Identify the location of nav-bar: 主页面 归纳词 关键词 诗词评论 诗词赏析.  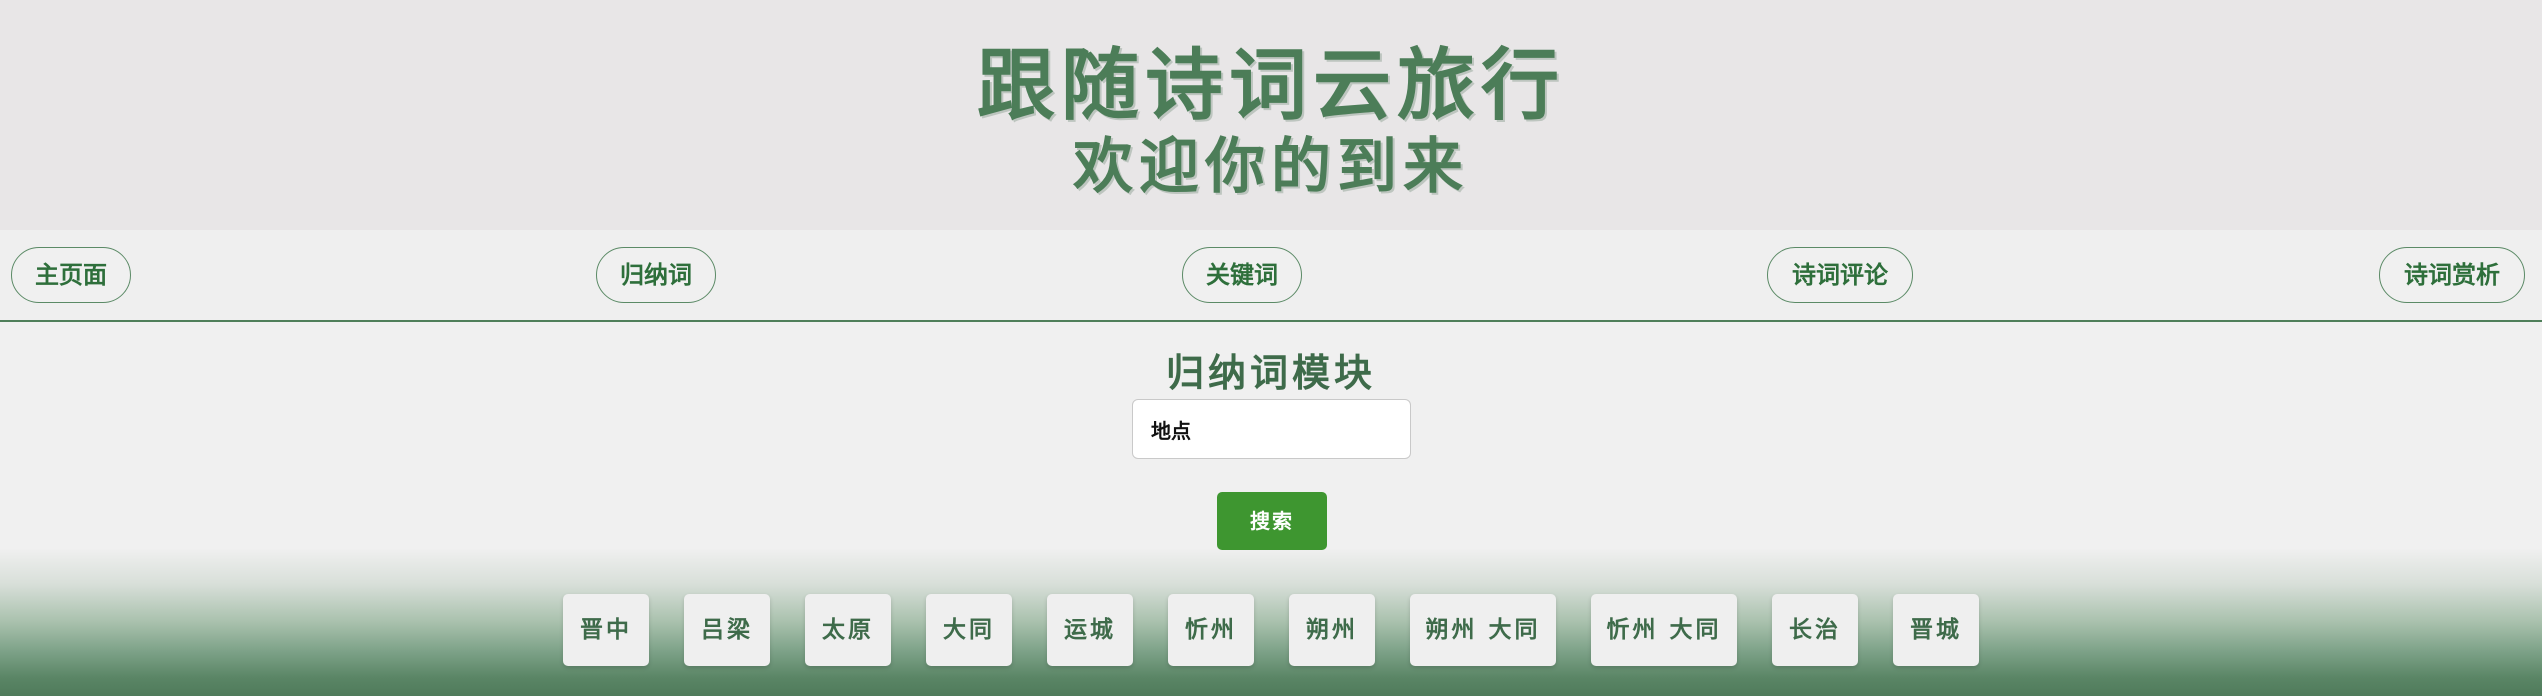
(1271, 276).